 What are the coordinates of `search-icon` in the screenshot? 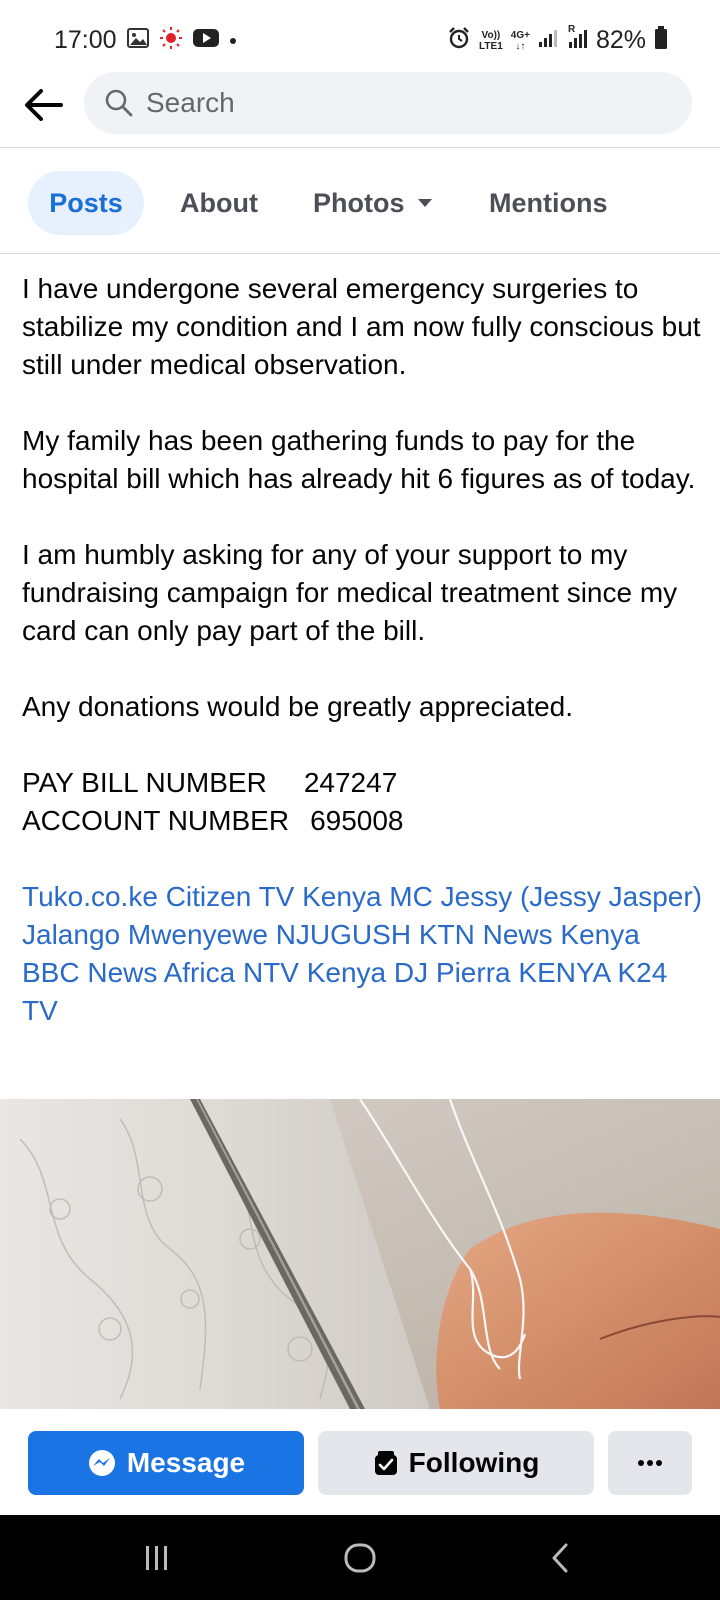 It's located at (119, 103).